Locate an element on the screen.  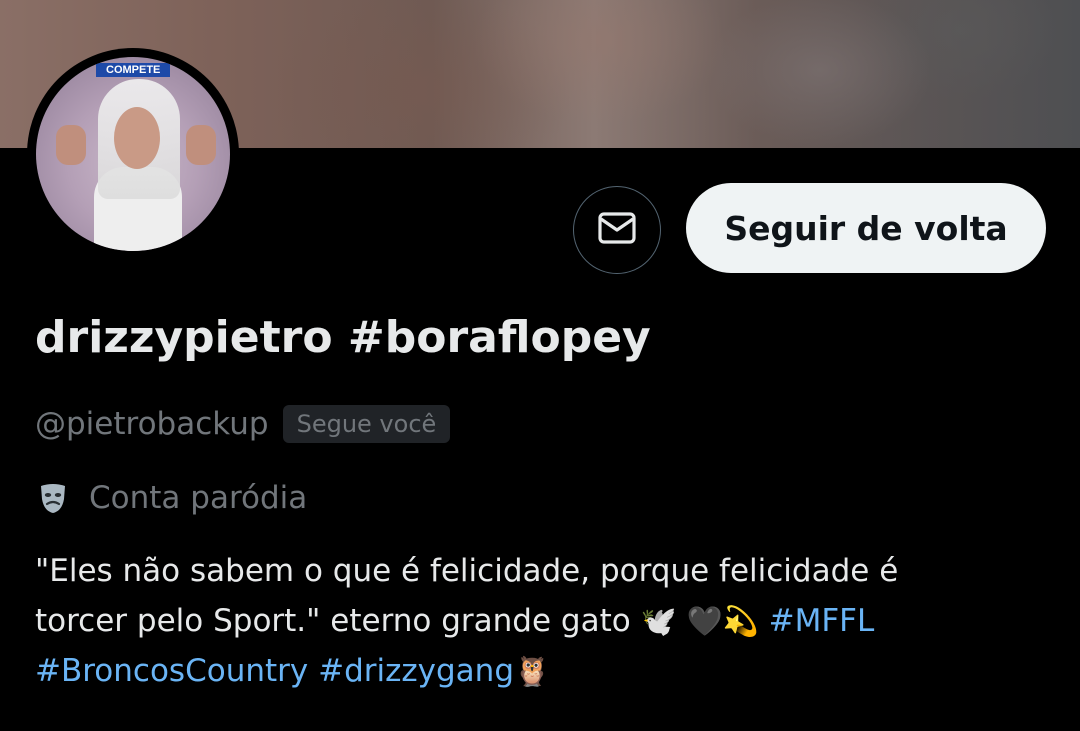
message-button is located at coordinates (617, 230).